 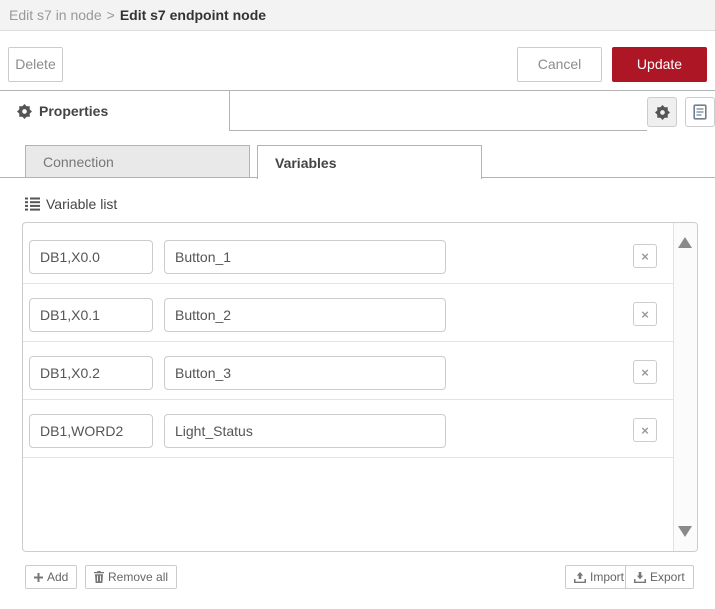 I want to click on cancel-button: Cancel, so click(x=559, y=64).